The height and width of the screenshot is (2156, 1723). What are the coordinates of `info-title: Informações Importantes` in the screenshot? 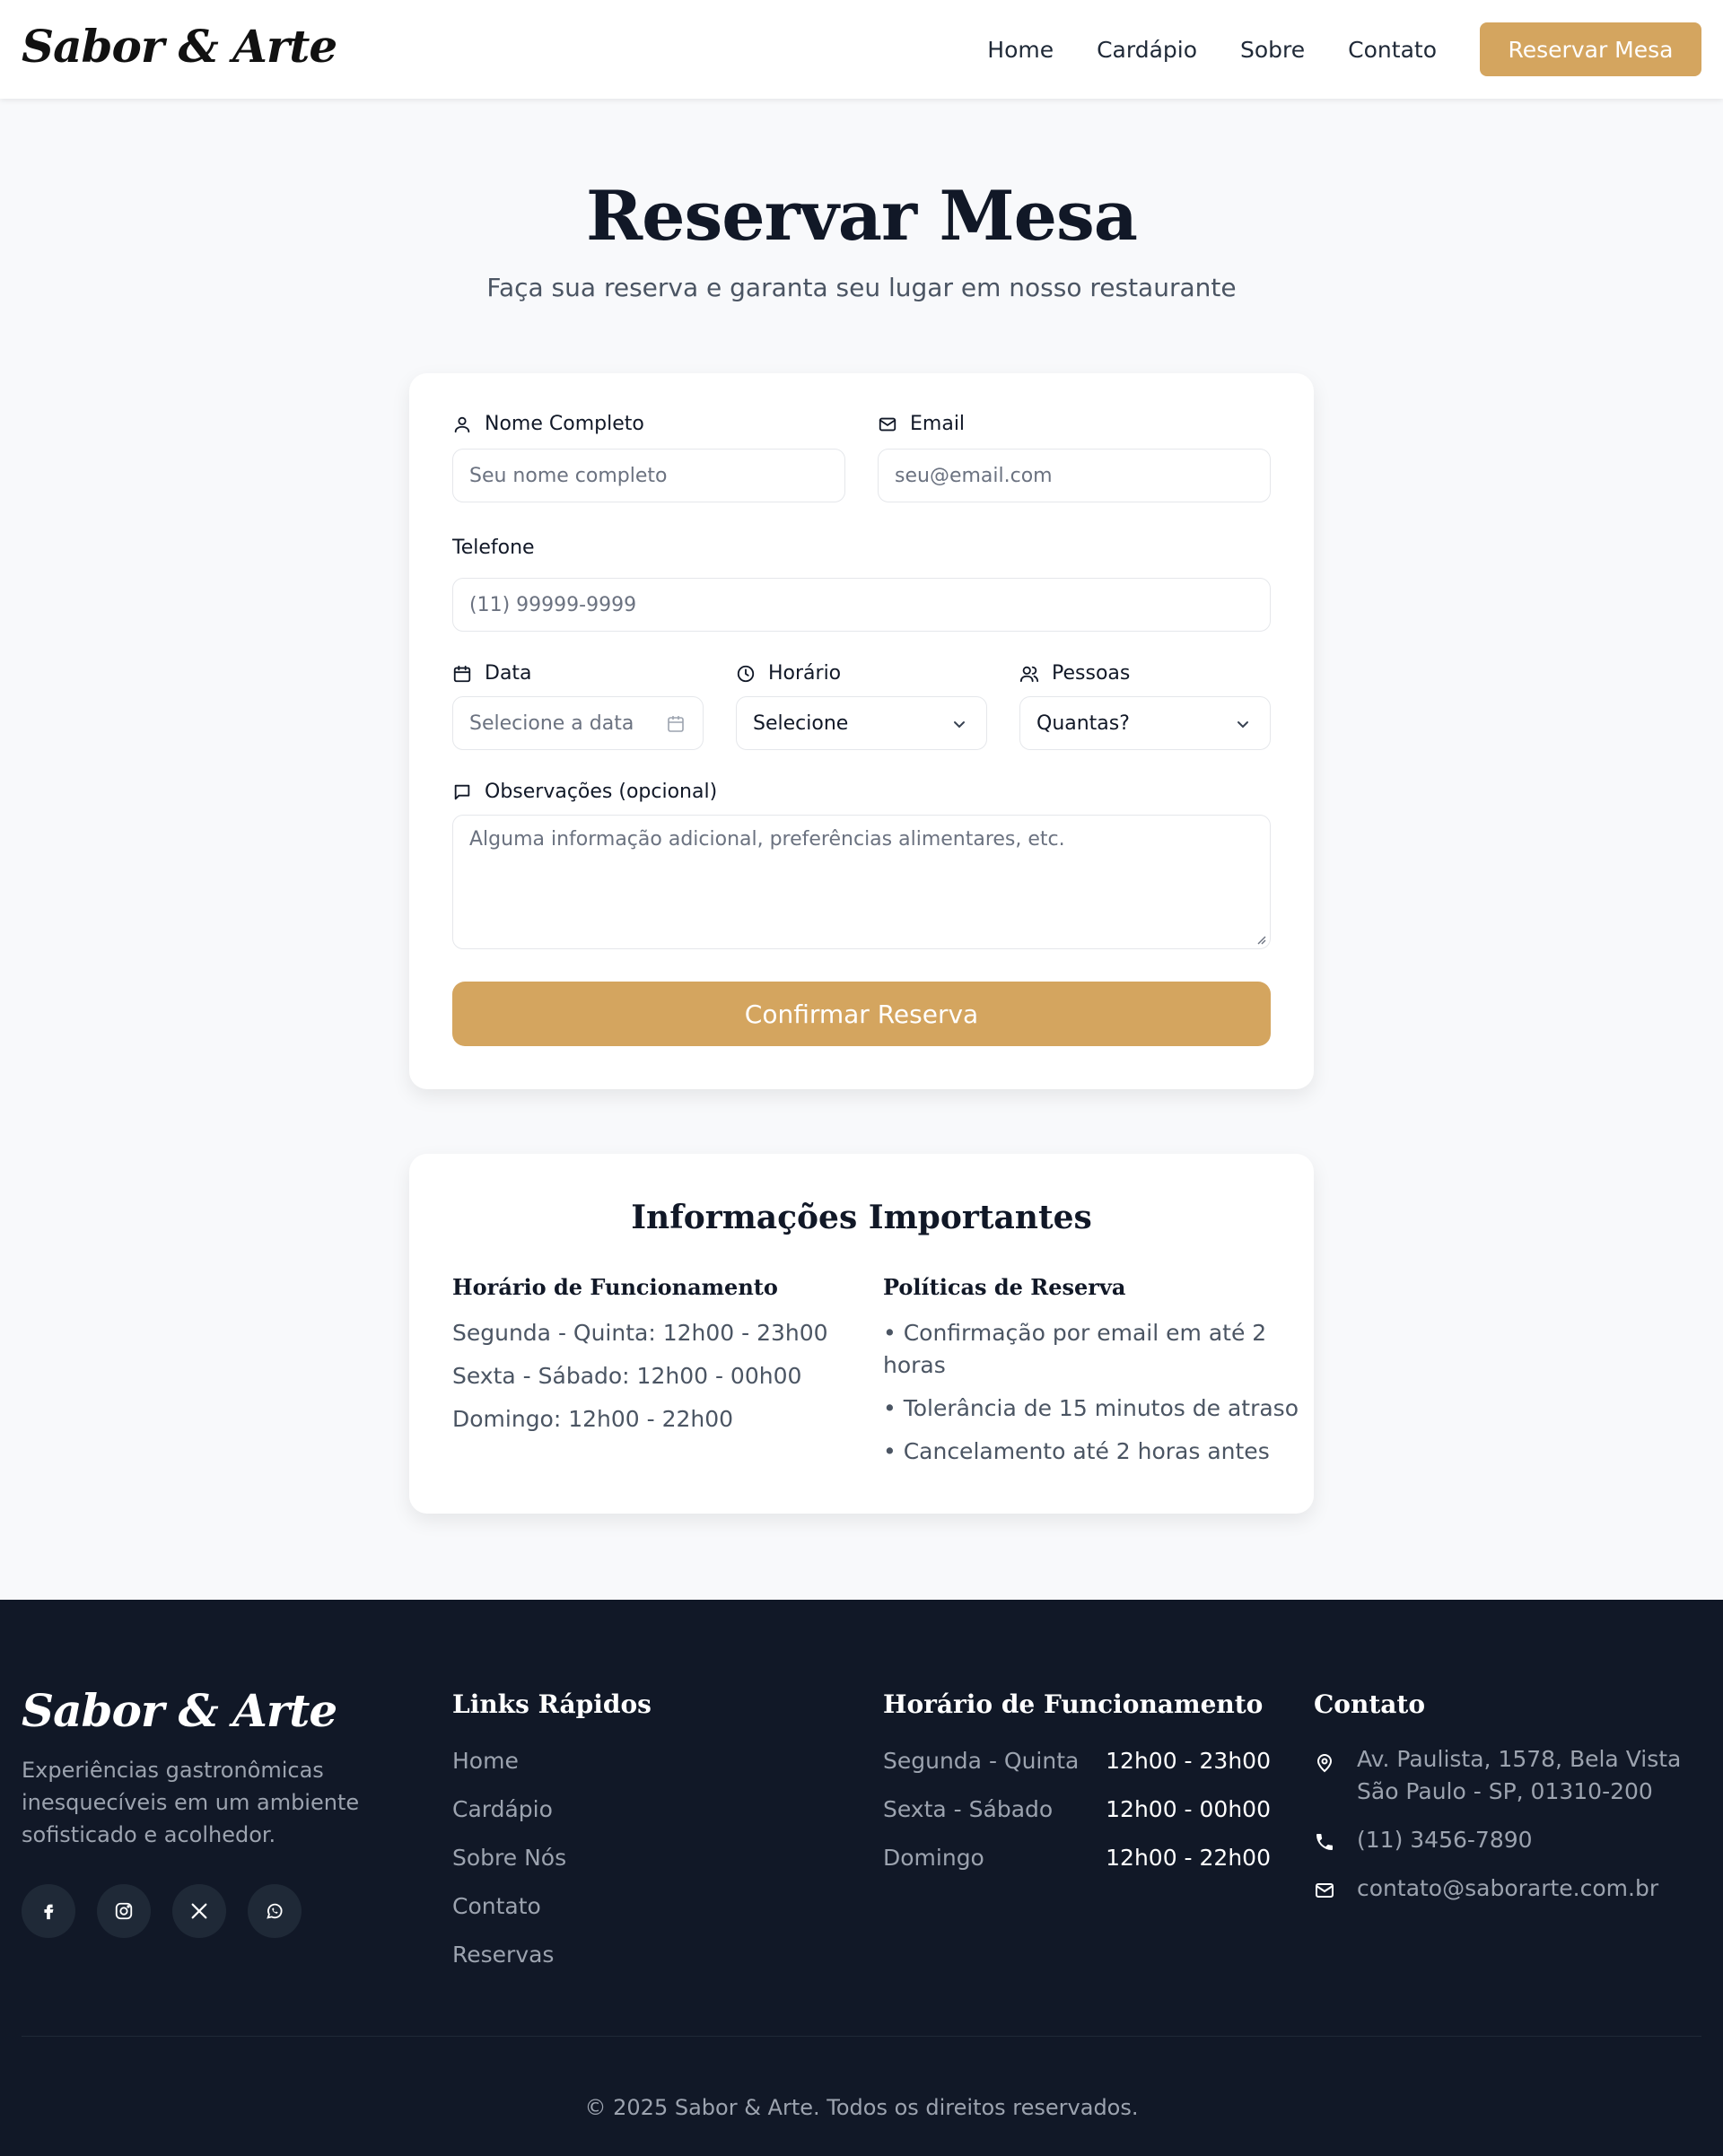 It's located at (861, 1217).